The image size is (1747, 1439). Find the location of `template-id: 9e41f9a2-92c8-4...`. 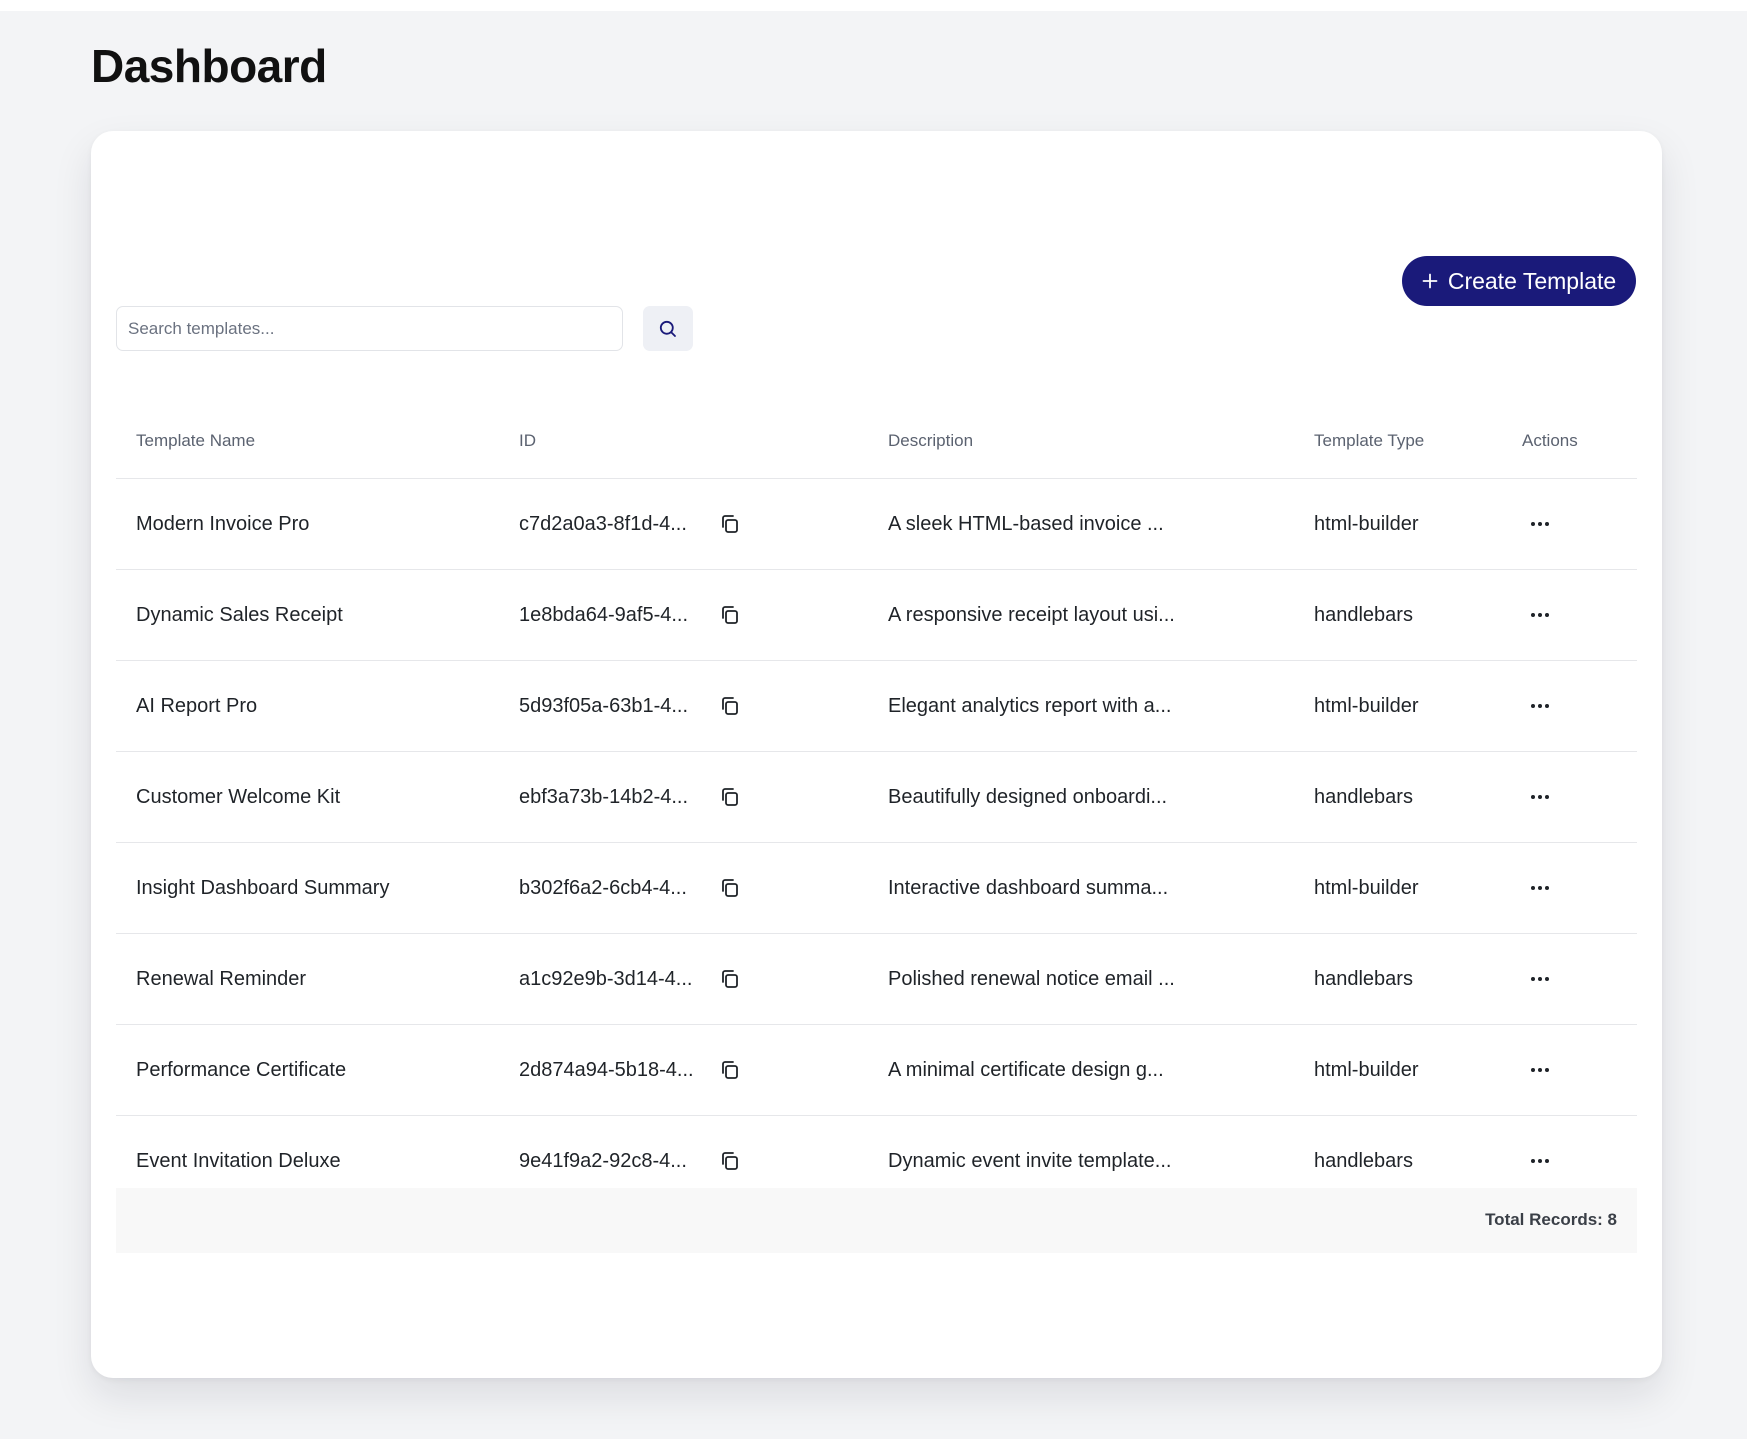

template-id: 9e41f9a2-92c8-4... is located at coordinates (603, 1161).